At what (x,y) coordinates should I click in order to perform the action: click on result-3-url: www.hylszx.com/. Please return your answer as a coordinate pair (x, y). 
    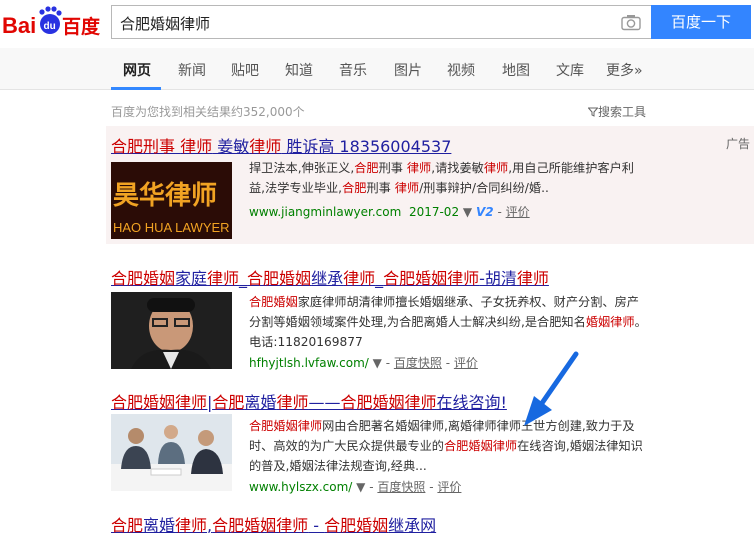
    Looking at the image, I should click on (301, 487).